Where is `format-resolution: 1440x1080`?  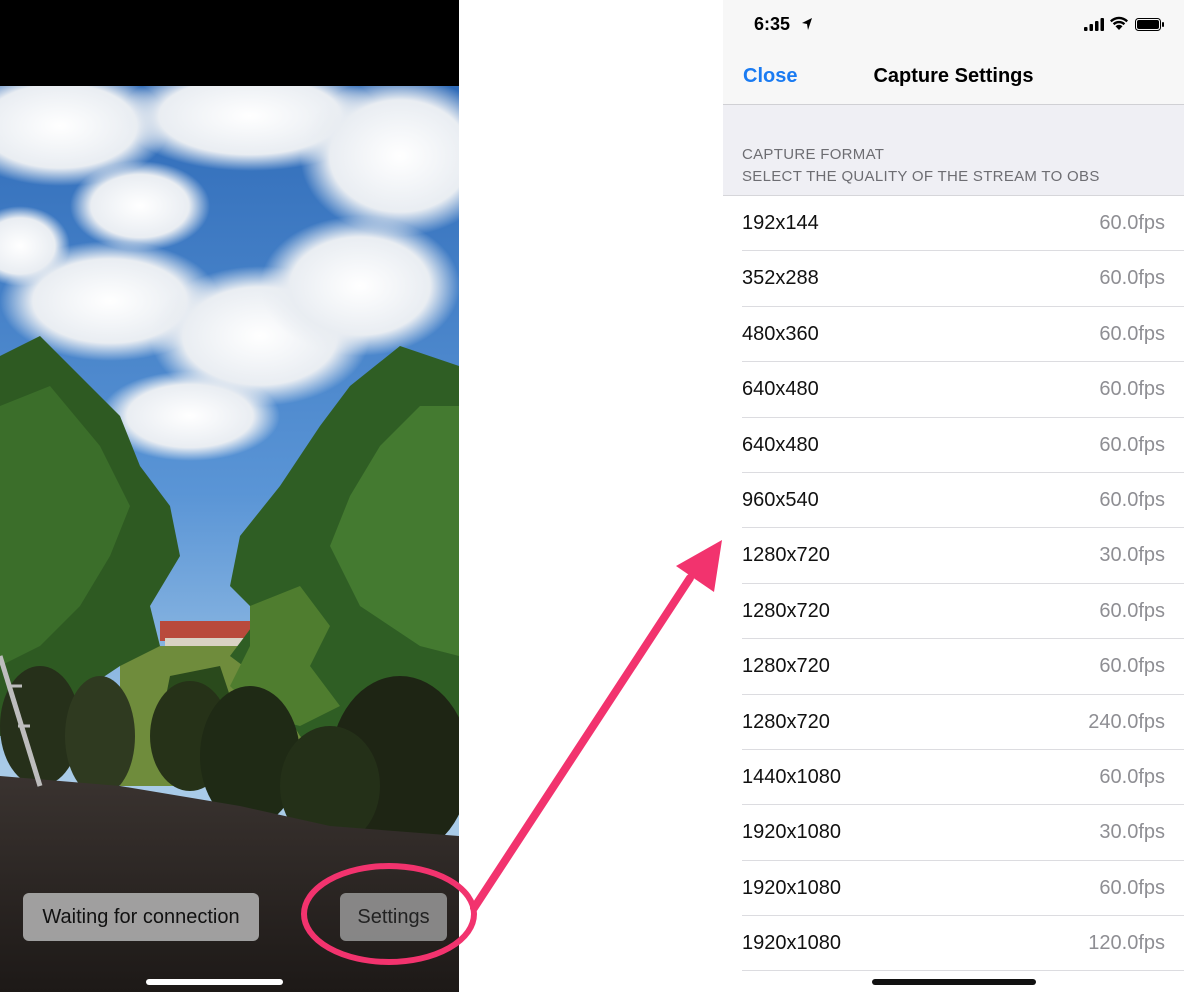 format-resolution: 1440x1080 is located at coordinates (791, 776).